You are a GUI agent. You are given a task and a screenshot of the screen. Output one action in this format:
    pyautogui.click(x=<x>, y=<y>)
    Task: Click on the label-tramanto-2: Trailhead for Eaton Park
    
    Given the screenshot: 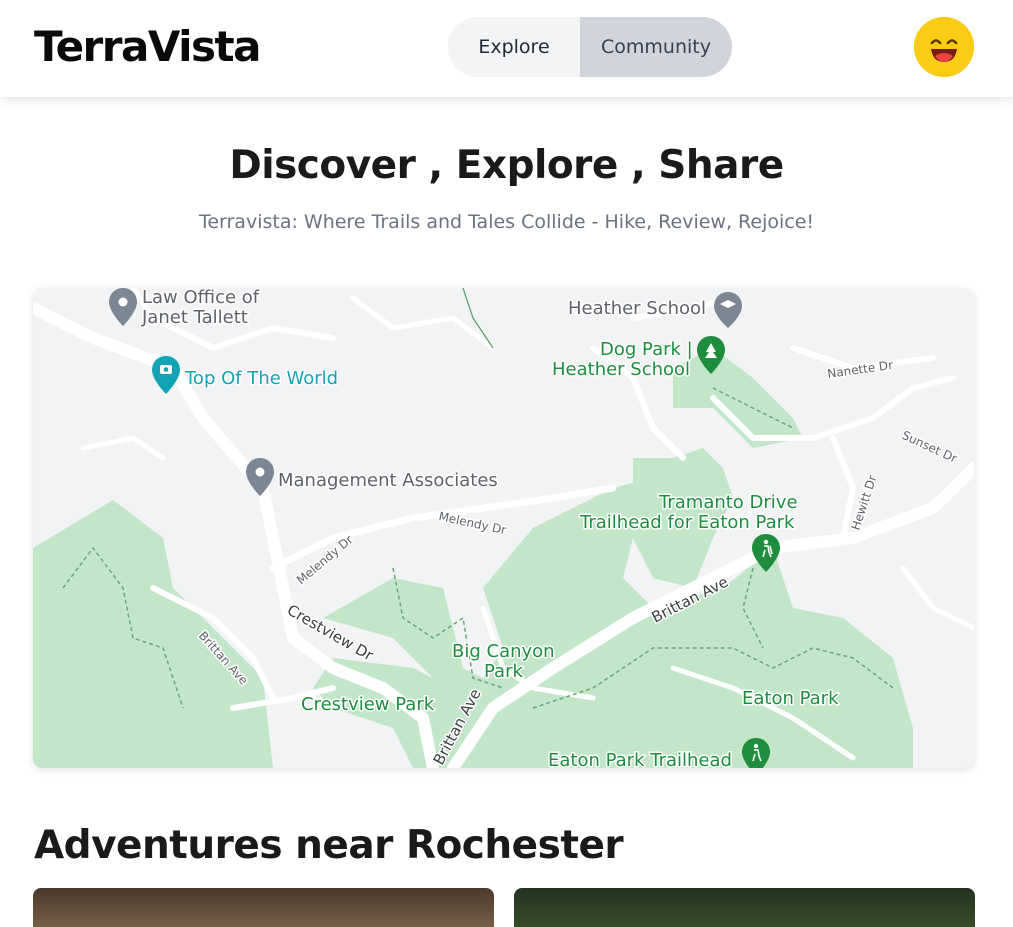 What is the action you would take?
    pyautogui.click(x=687, y=522)
    